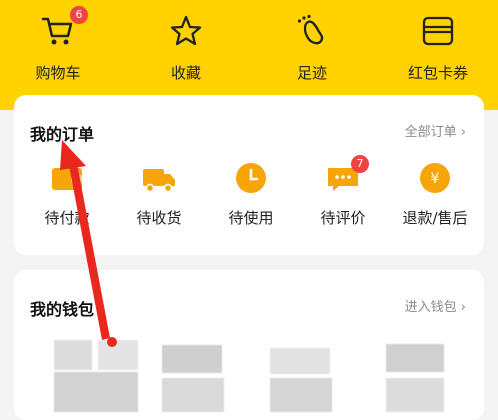 Image resolution: width=498 pixels, height=420 pixels. I want to click on top-nav-history-label: 足迹, so click(311, 73).